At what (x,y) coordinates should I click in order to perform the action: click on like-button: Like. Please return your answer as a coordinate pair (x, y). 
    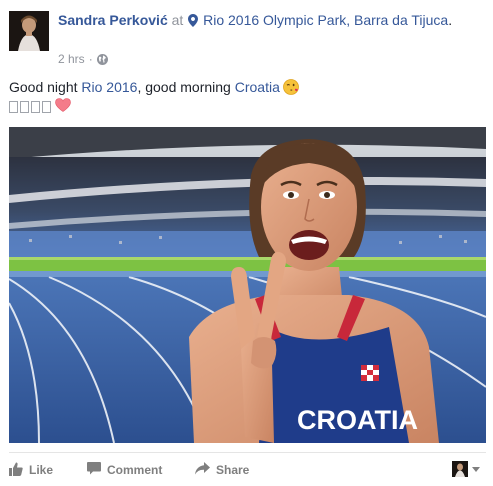
    Looking at the image, I should click on (48, 470).